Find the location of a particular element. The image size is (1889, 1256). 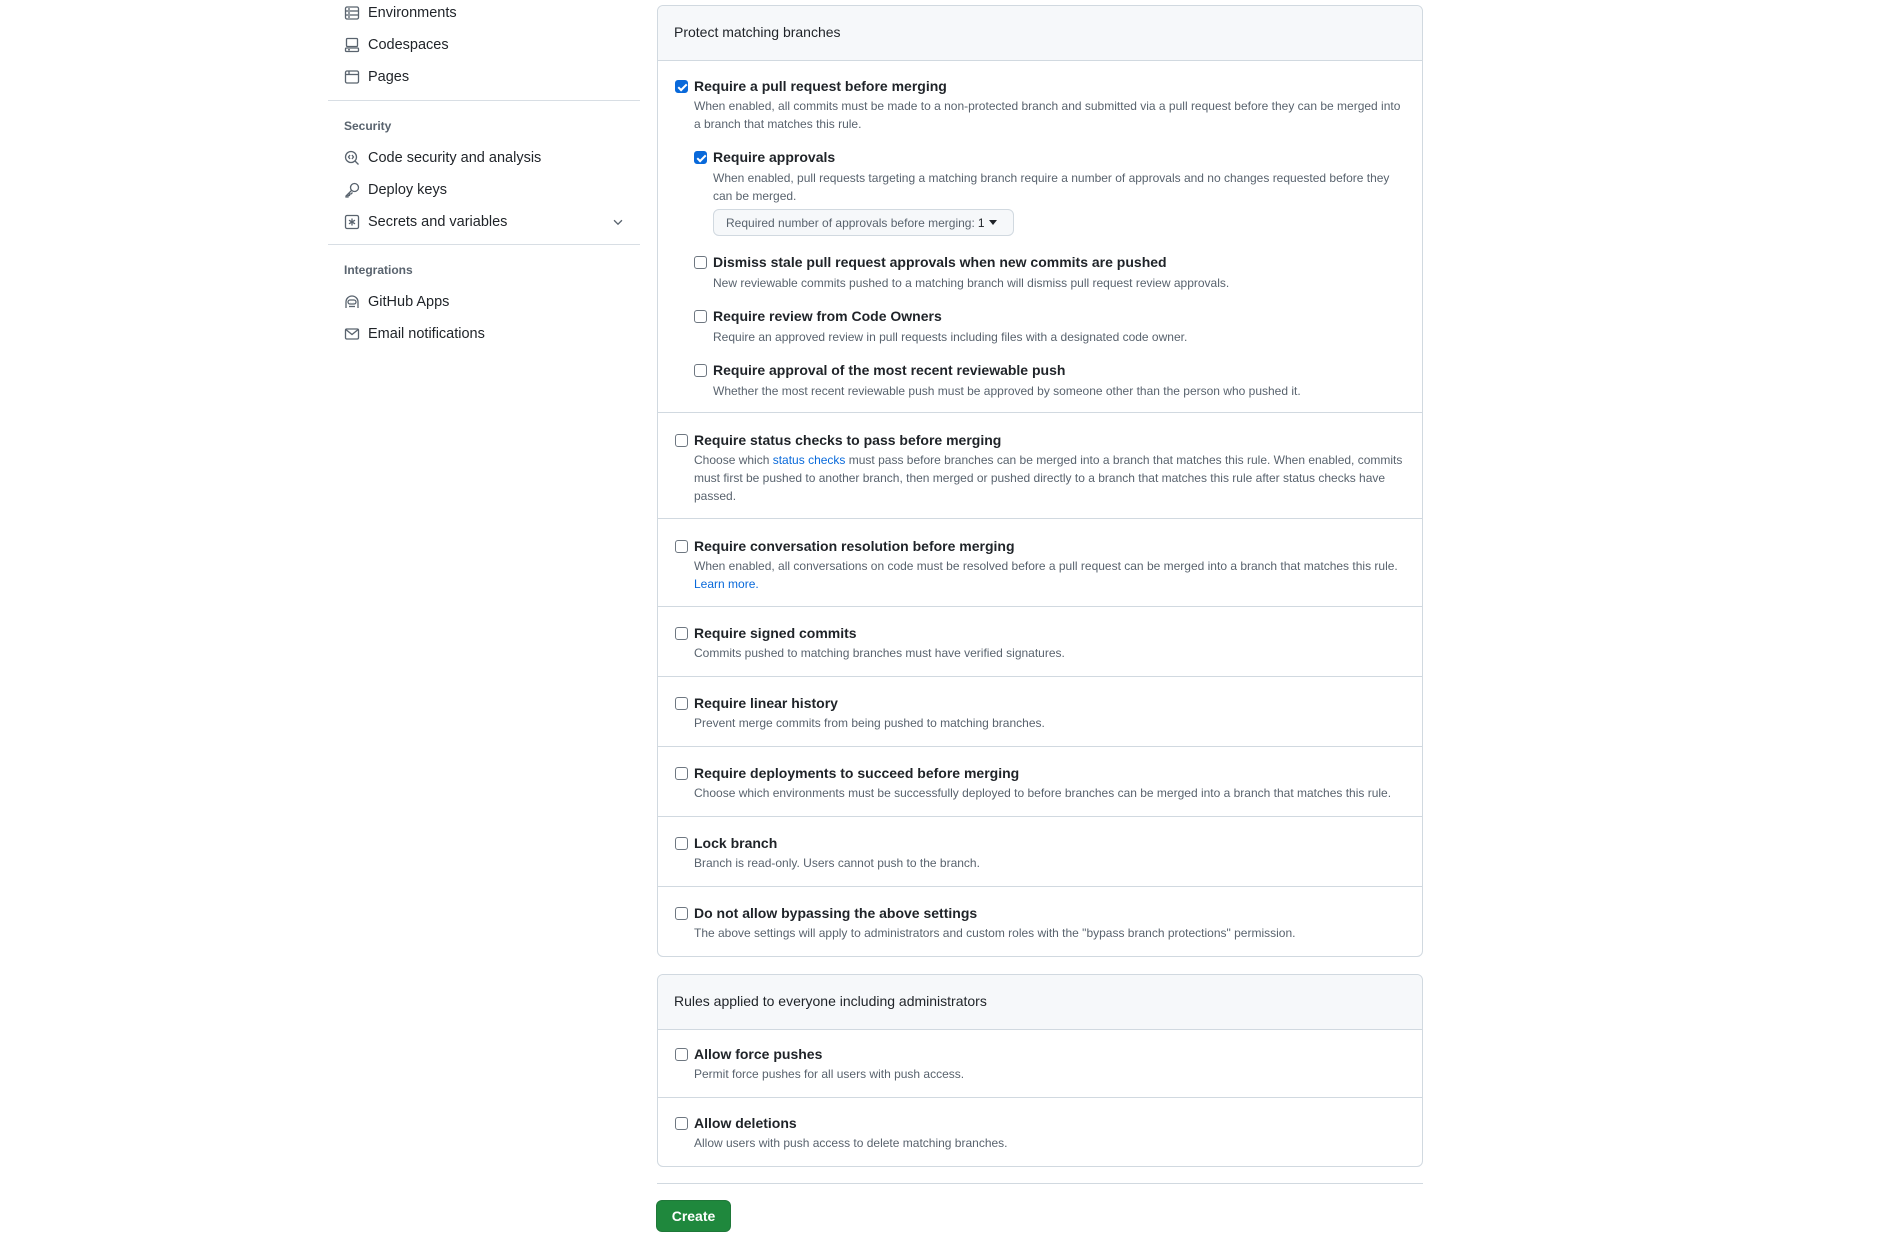

require-pr-title: Require a pull request before merging is located at coordinates (820, 86).